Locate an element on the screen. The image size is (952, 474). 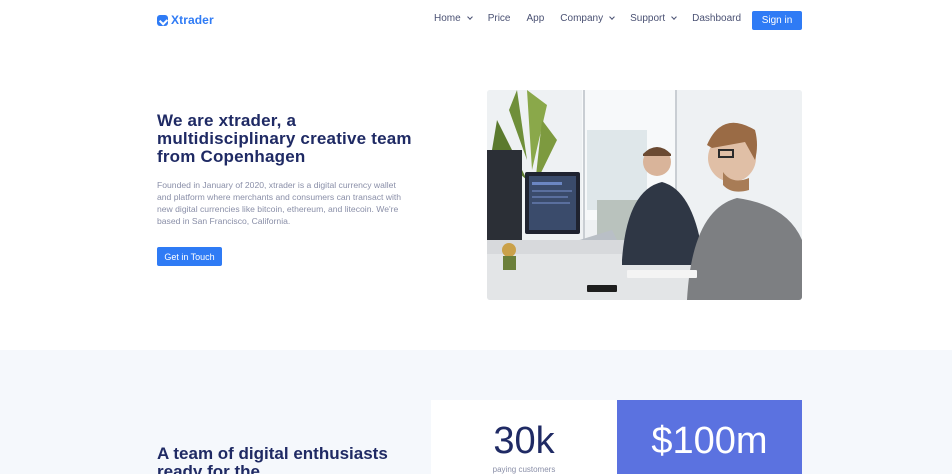
nav-item-label: App is located at coordinates (535, 18).